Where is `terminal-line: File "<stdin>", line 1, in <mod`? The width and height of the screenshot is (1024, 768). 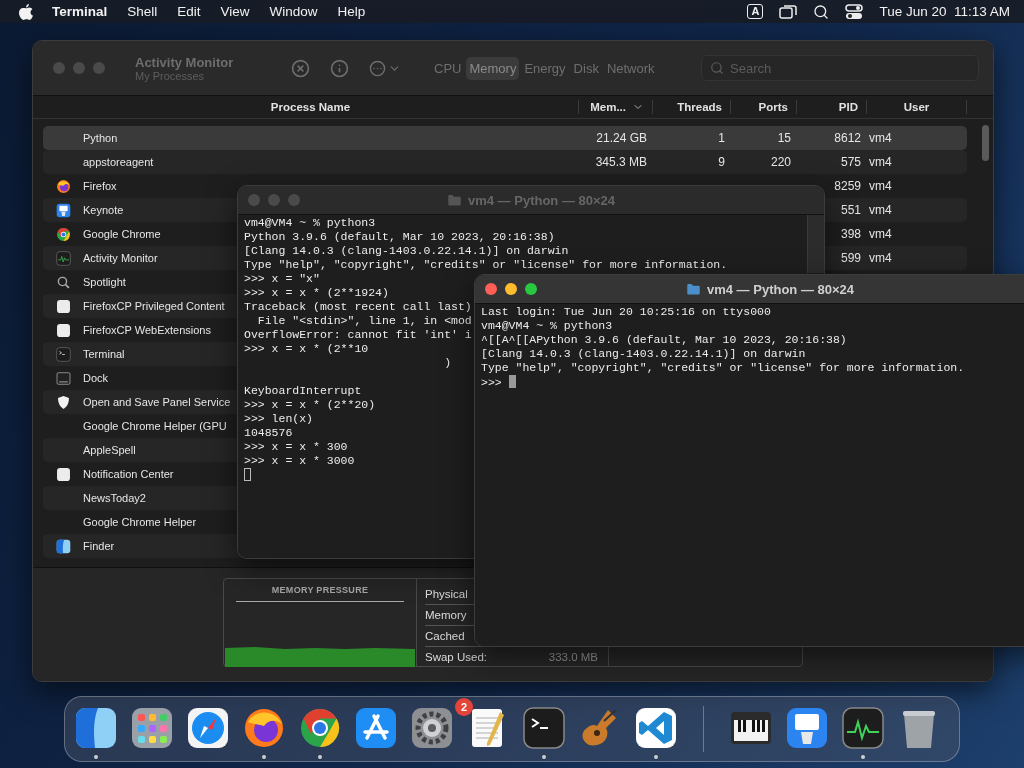 terminal-line: File "<stdin>", line 1, in <mod is located at coordinates (364, 320).